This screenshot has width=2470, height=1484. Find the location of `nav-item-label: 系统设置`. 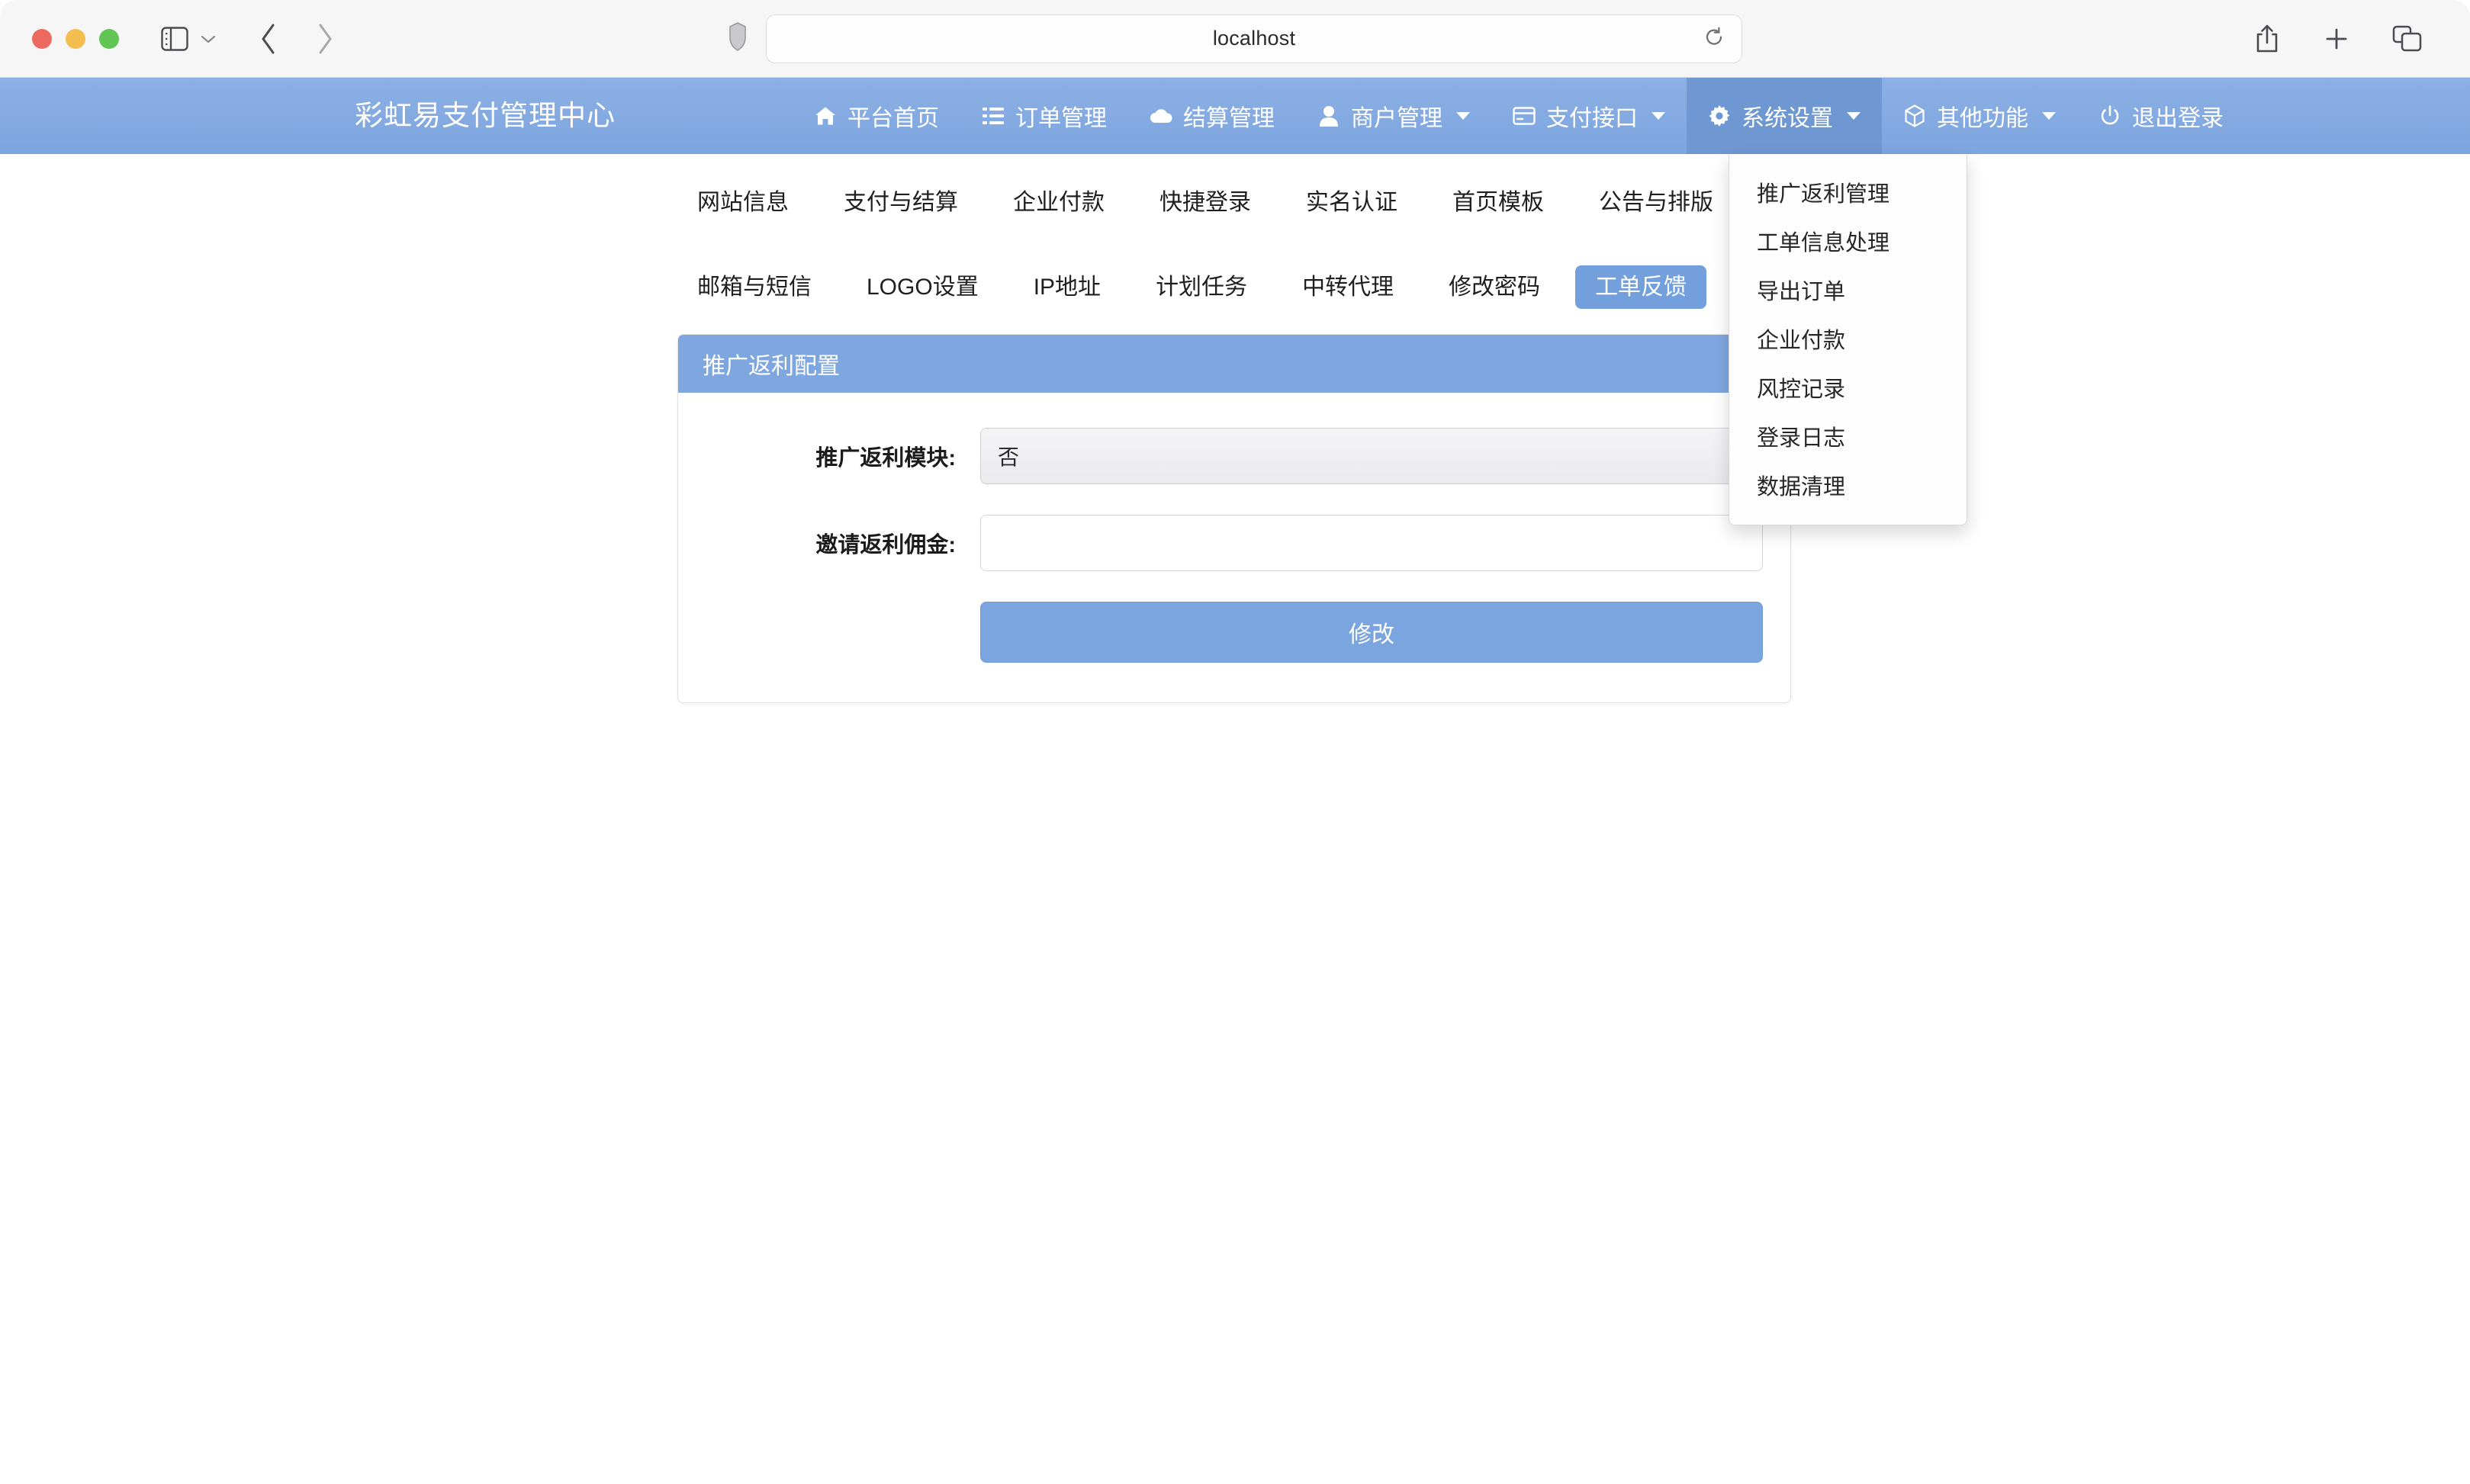

nav-item-label: 系统设置 is located at coordinates (1787, 118).